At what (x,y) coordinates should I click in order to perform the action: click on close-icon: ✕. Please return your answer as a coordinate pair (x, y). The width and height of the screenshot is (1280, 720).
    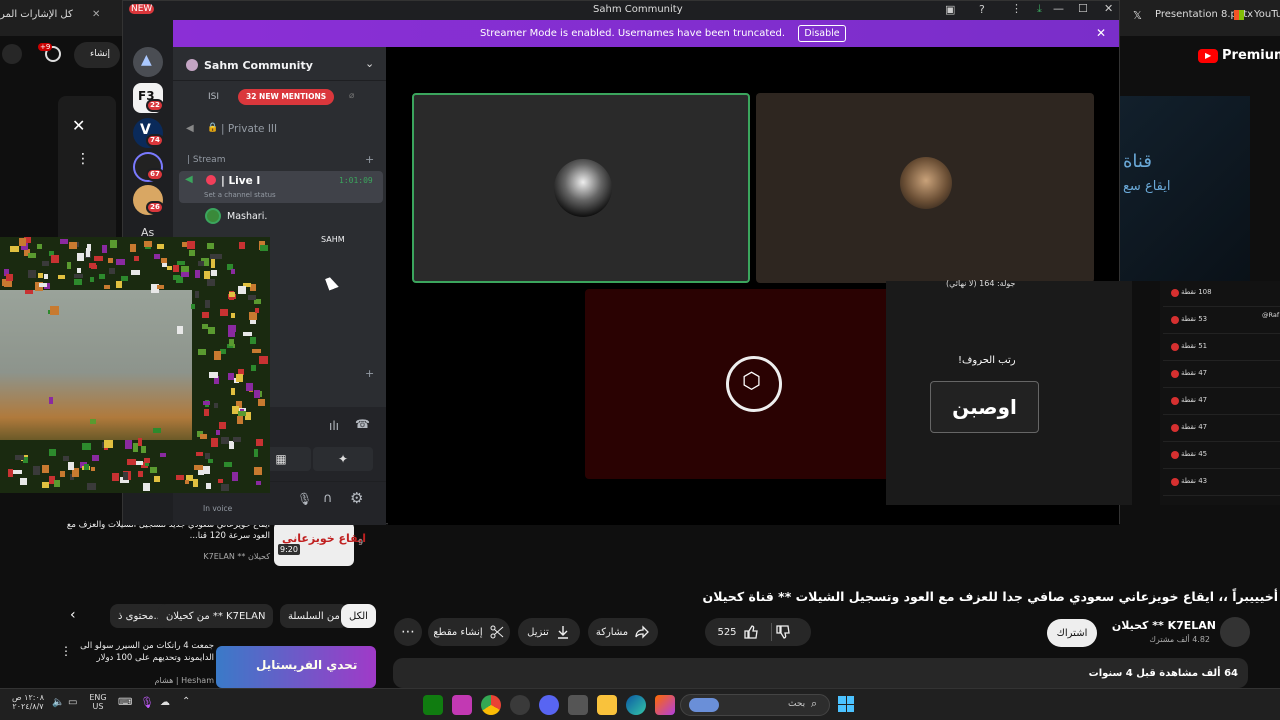
    Looking at the image, I should click on (78, 125).